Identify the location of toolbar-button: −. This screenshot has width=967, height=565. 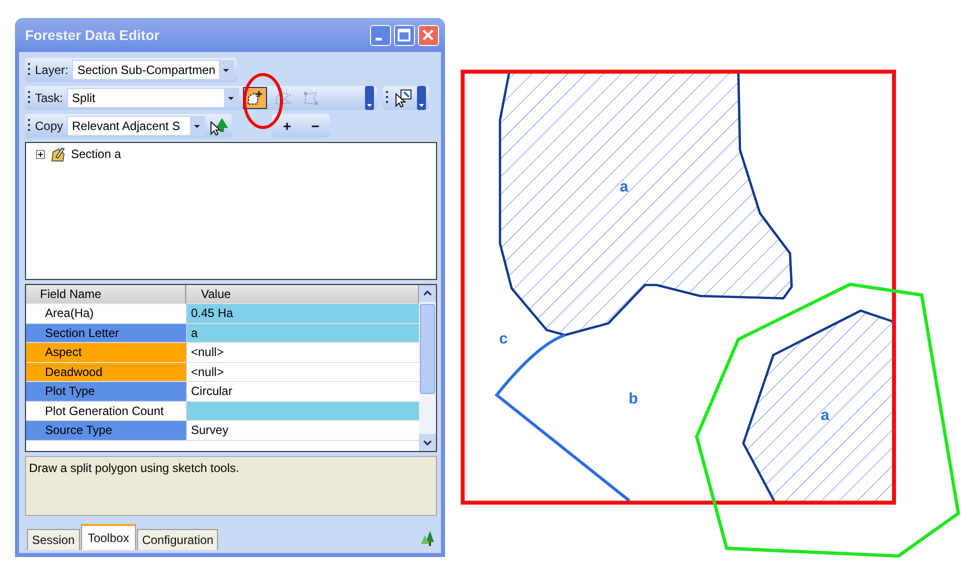
(315, 126).